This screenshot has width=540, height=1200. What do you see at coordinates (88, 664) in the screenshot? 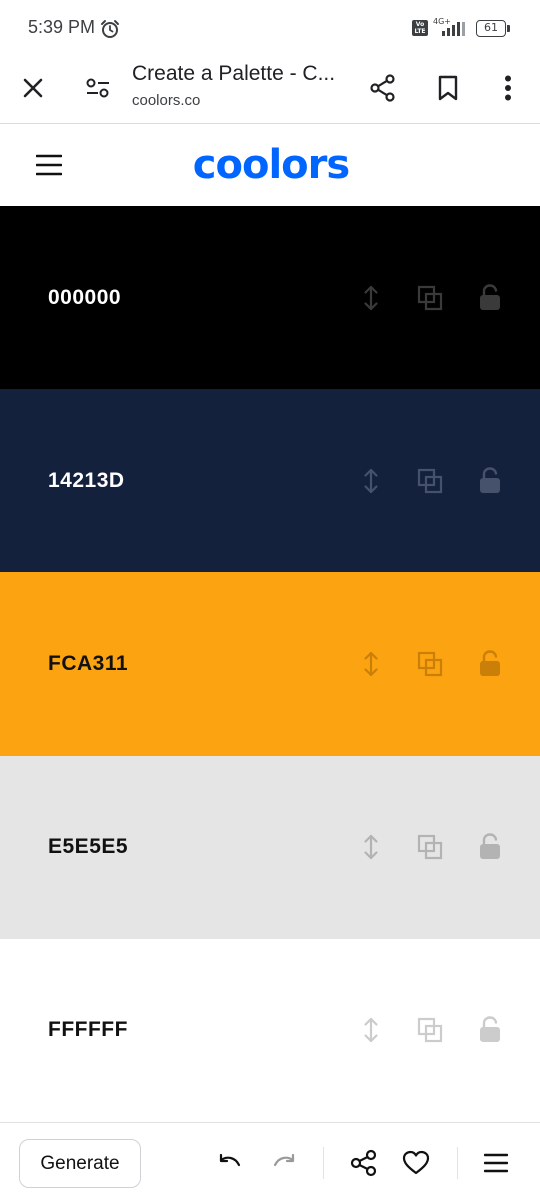
I see `color-hex-code: FCA311` at bounding box center [88, 664].